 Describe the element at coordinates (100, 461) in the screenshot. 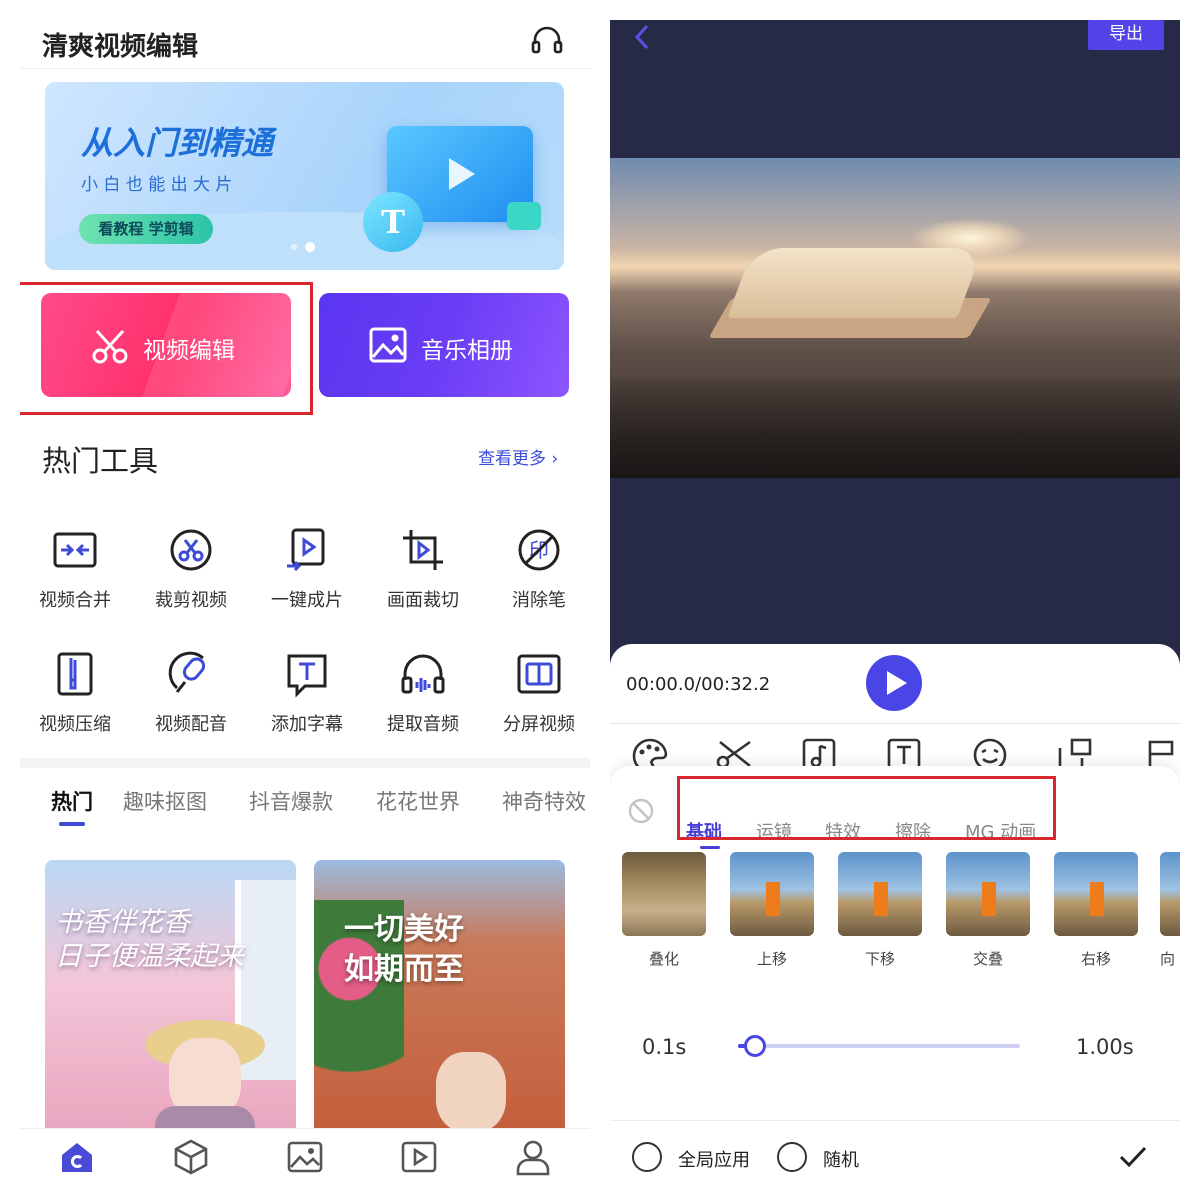

I see `hot-tools-title: 热门工具` at that location.